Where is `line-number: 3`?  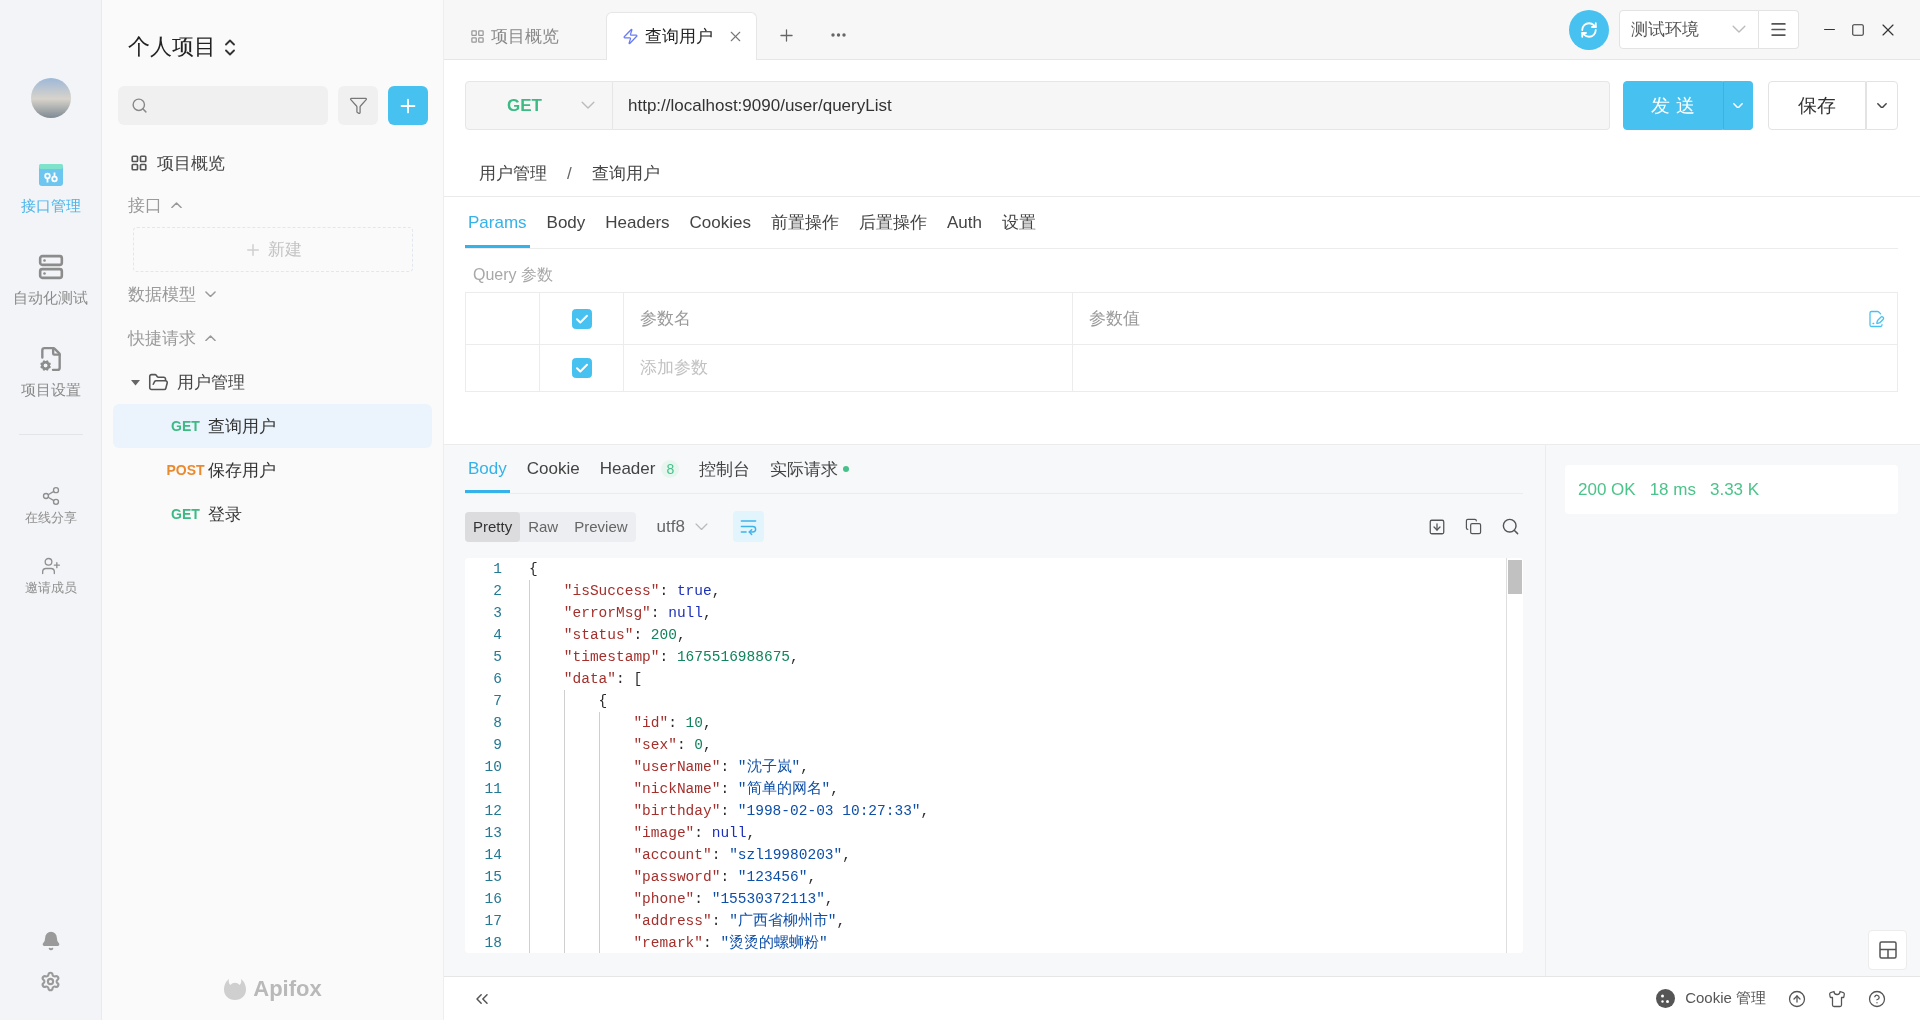 line-number: 3 is located at coordinates (497, 613).